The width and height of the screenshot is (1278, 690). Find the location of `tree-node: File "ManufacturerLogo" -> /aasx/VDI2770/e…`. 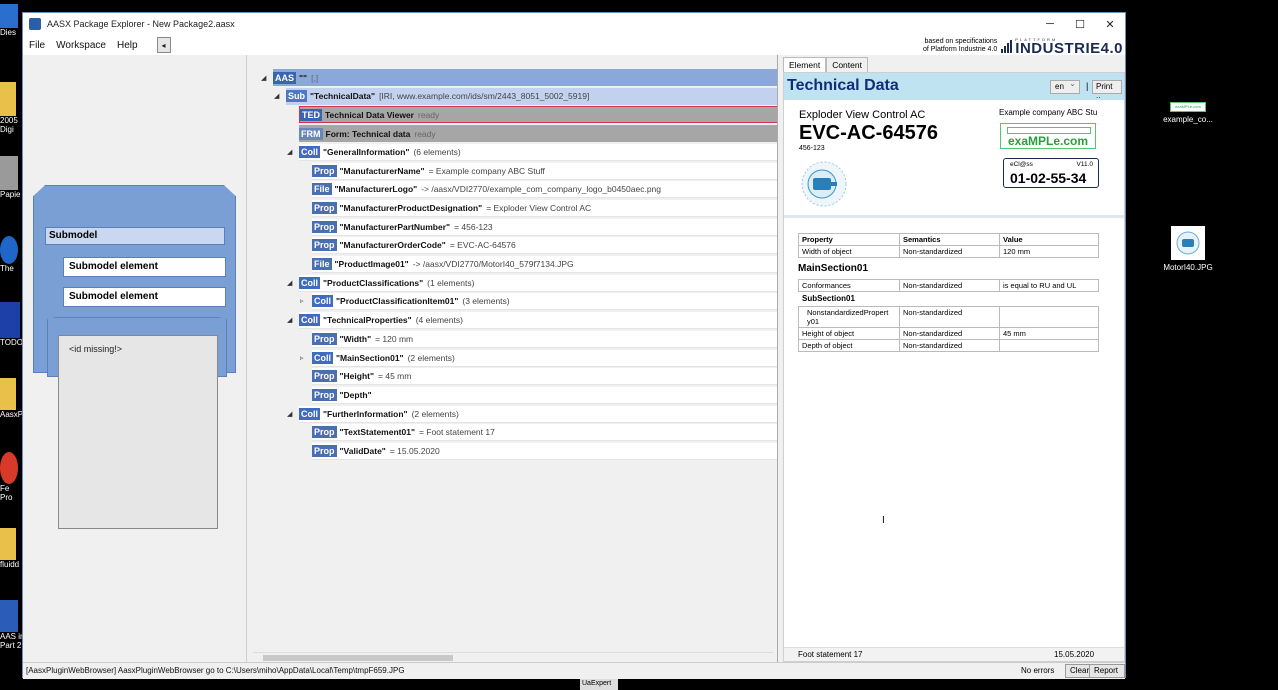

tree-node: File "ManufacturerLogo" -> /aasx/VDI2770/e… is located at coordinates (544, 190).